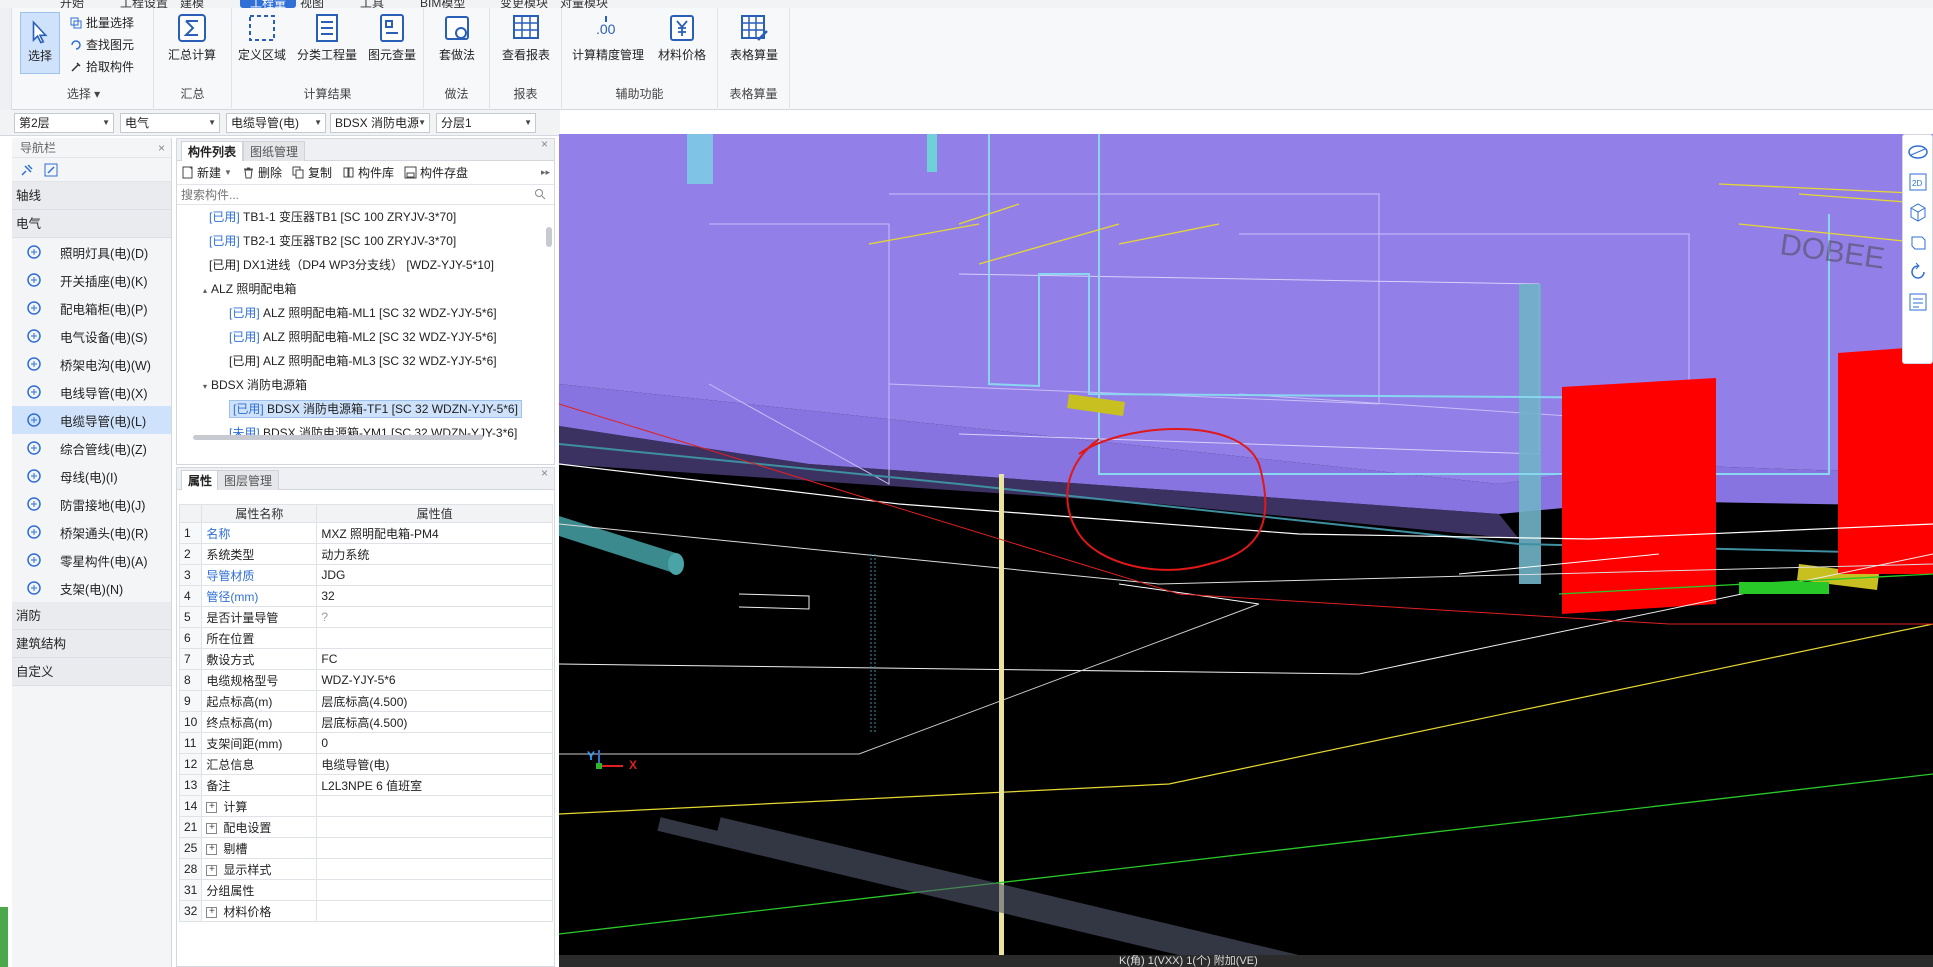 The width and height of the screenshot is (1933, 967). I want to click on property-row: 8 电缆规格型号 WDZ-YJY-5*6, so click(365, 680).